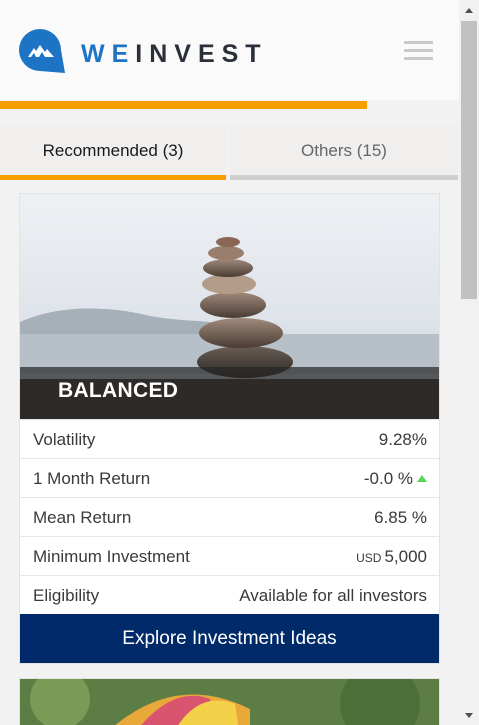  I want to click on stat-row-minimum-investment: Minimum Investment USD 5,000, so click(229, 555).